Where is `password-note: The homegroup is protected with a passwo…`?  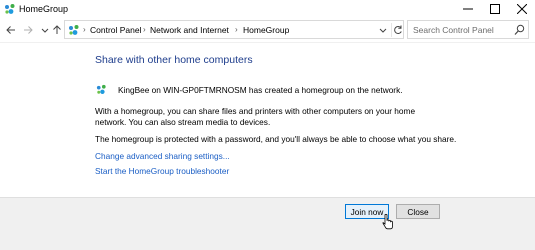 password-note: The homegroup is protected with a passwo… is located at coordinates (276, 139).